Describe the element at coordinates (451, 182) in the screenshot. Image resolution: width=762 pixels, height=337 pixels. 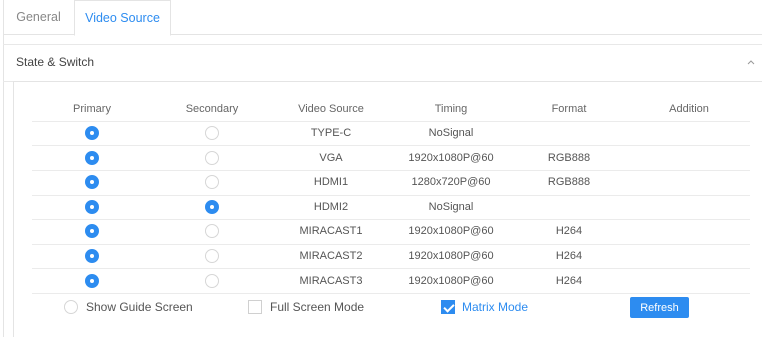
I see `cell-timing: 1280x720P@60` at that location.